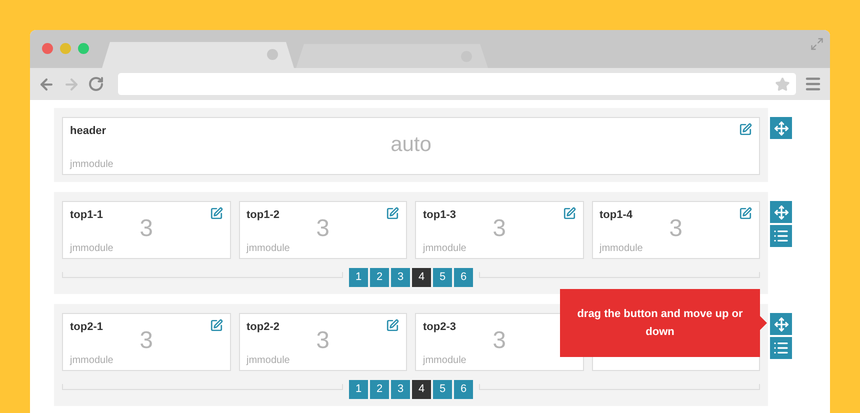  Describe the element at coordinates (411, 147) in the screenshot. I see `column-size: auto` at that location.